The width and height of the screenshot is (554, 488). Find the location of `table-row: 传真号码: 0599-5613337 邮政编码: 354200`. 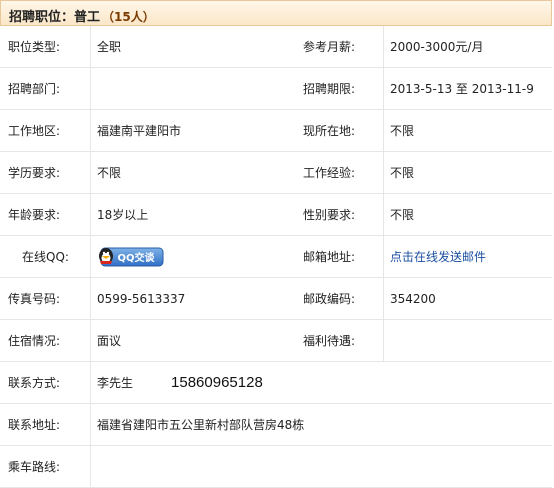

table-row: 传真号码: 0599-5613337 邮政编码: 354200 is located at coordinates (276, 298).